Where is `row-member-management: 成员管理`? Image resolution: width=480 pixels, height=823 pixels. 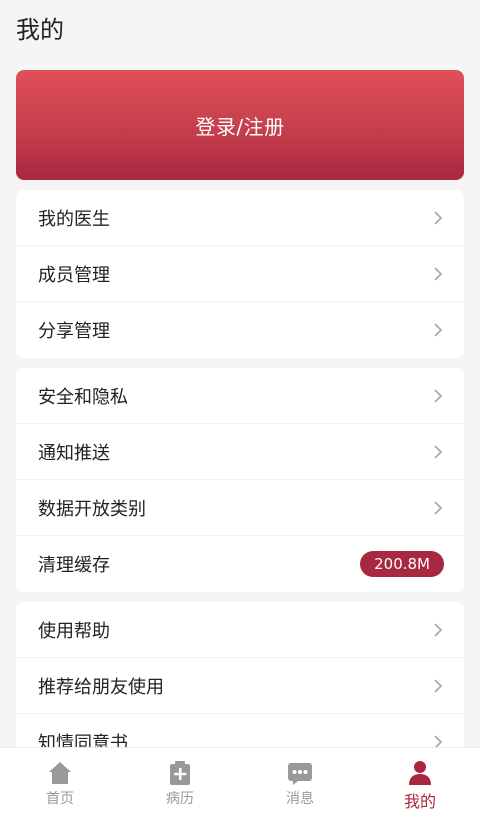
row-member-management: 成员管理 is located at coordinates (240, 274).